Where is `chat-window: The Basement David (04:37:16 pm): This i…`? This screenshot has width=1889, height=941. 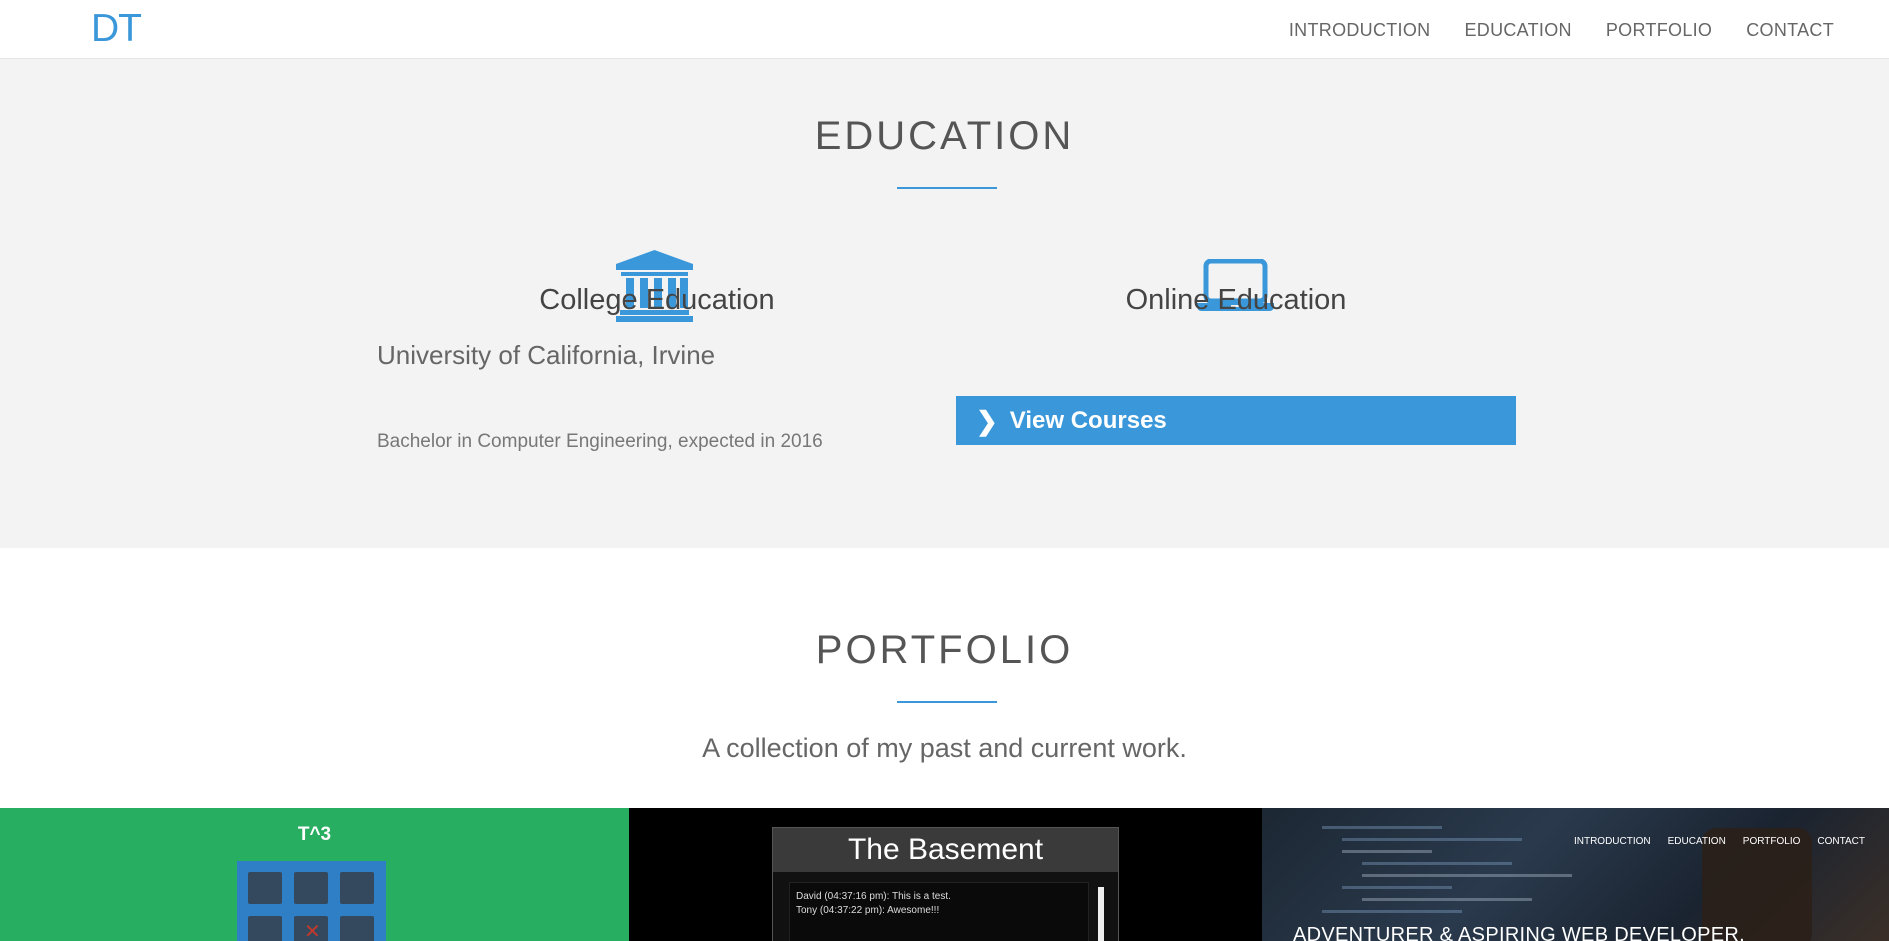
chat-window: The Basement David (04:37:16 pm): This i… is located at coordinates (945, 884).